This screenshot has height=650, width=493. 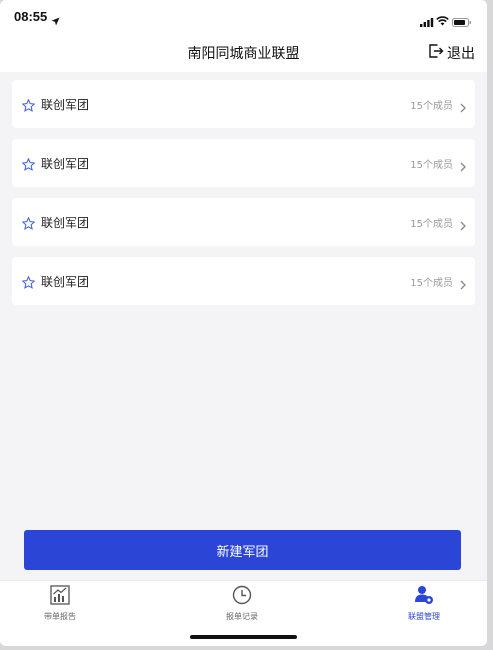 What do you see at coordinates (462, 21) in the screenshot?
I see `battery-icon` at bounding box center [462, 21].